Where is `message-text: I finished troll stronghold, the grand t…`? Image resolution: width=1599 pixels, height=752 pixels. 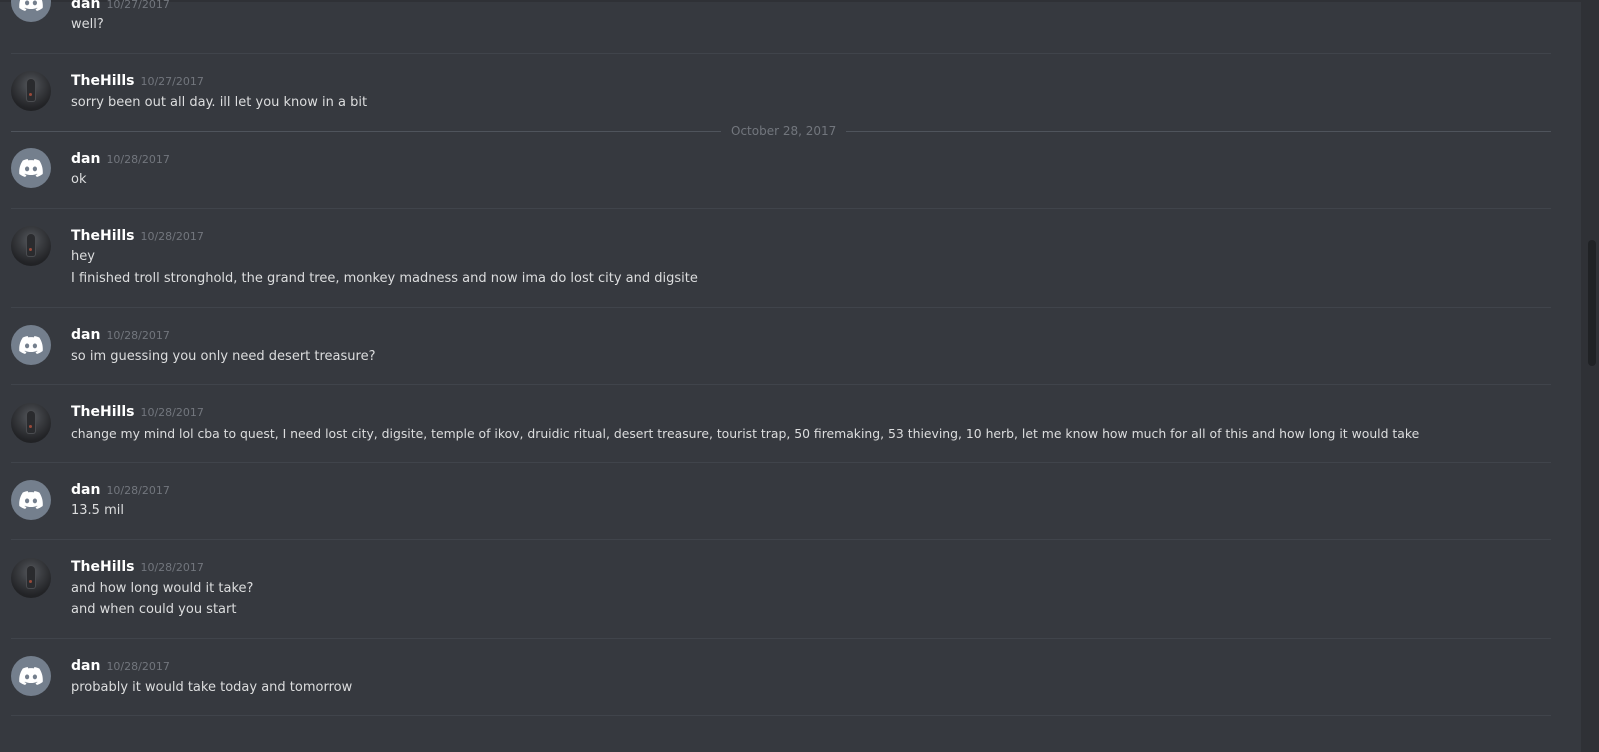
message-text: I finished troll stronghold, the grand t… is located at coordinates (384, 278).